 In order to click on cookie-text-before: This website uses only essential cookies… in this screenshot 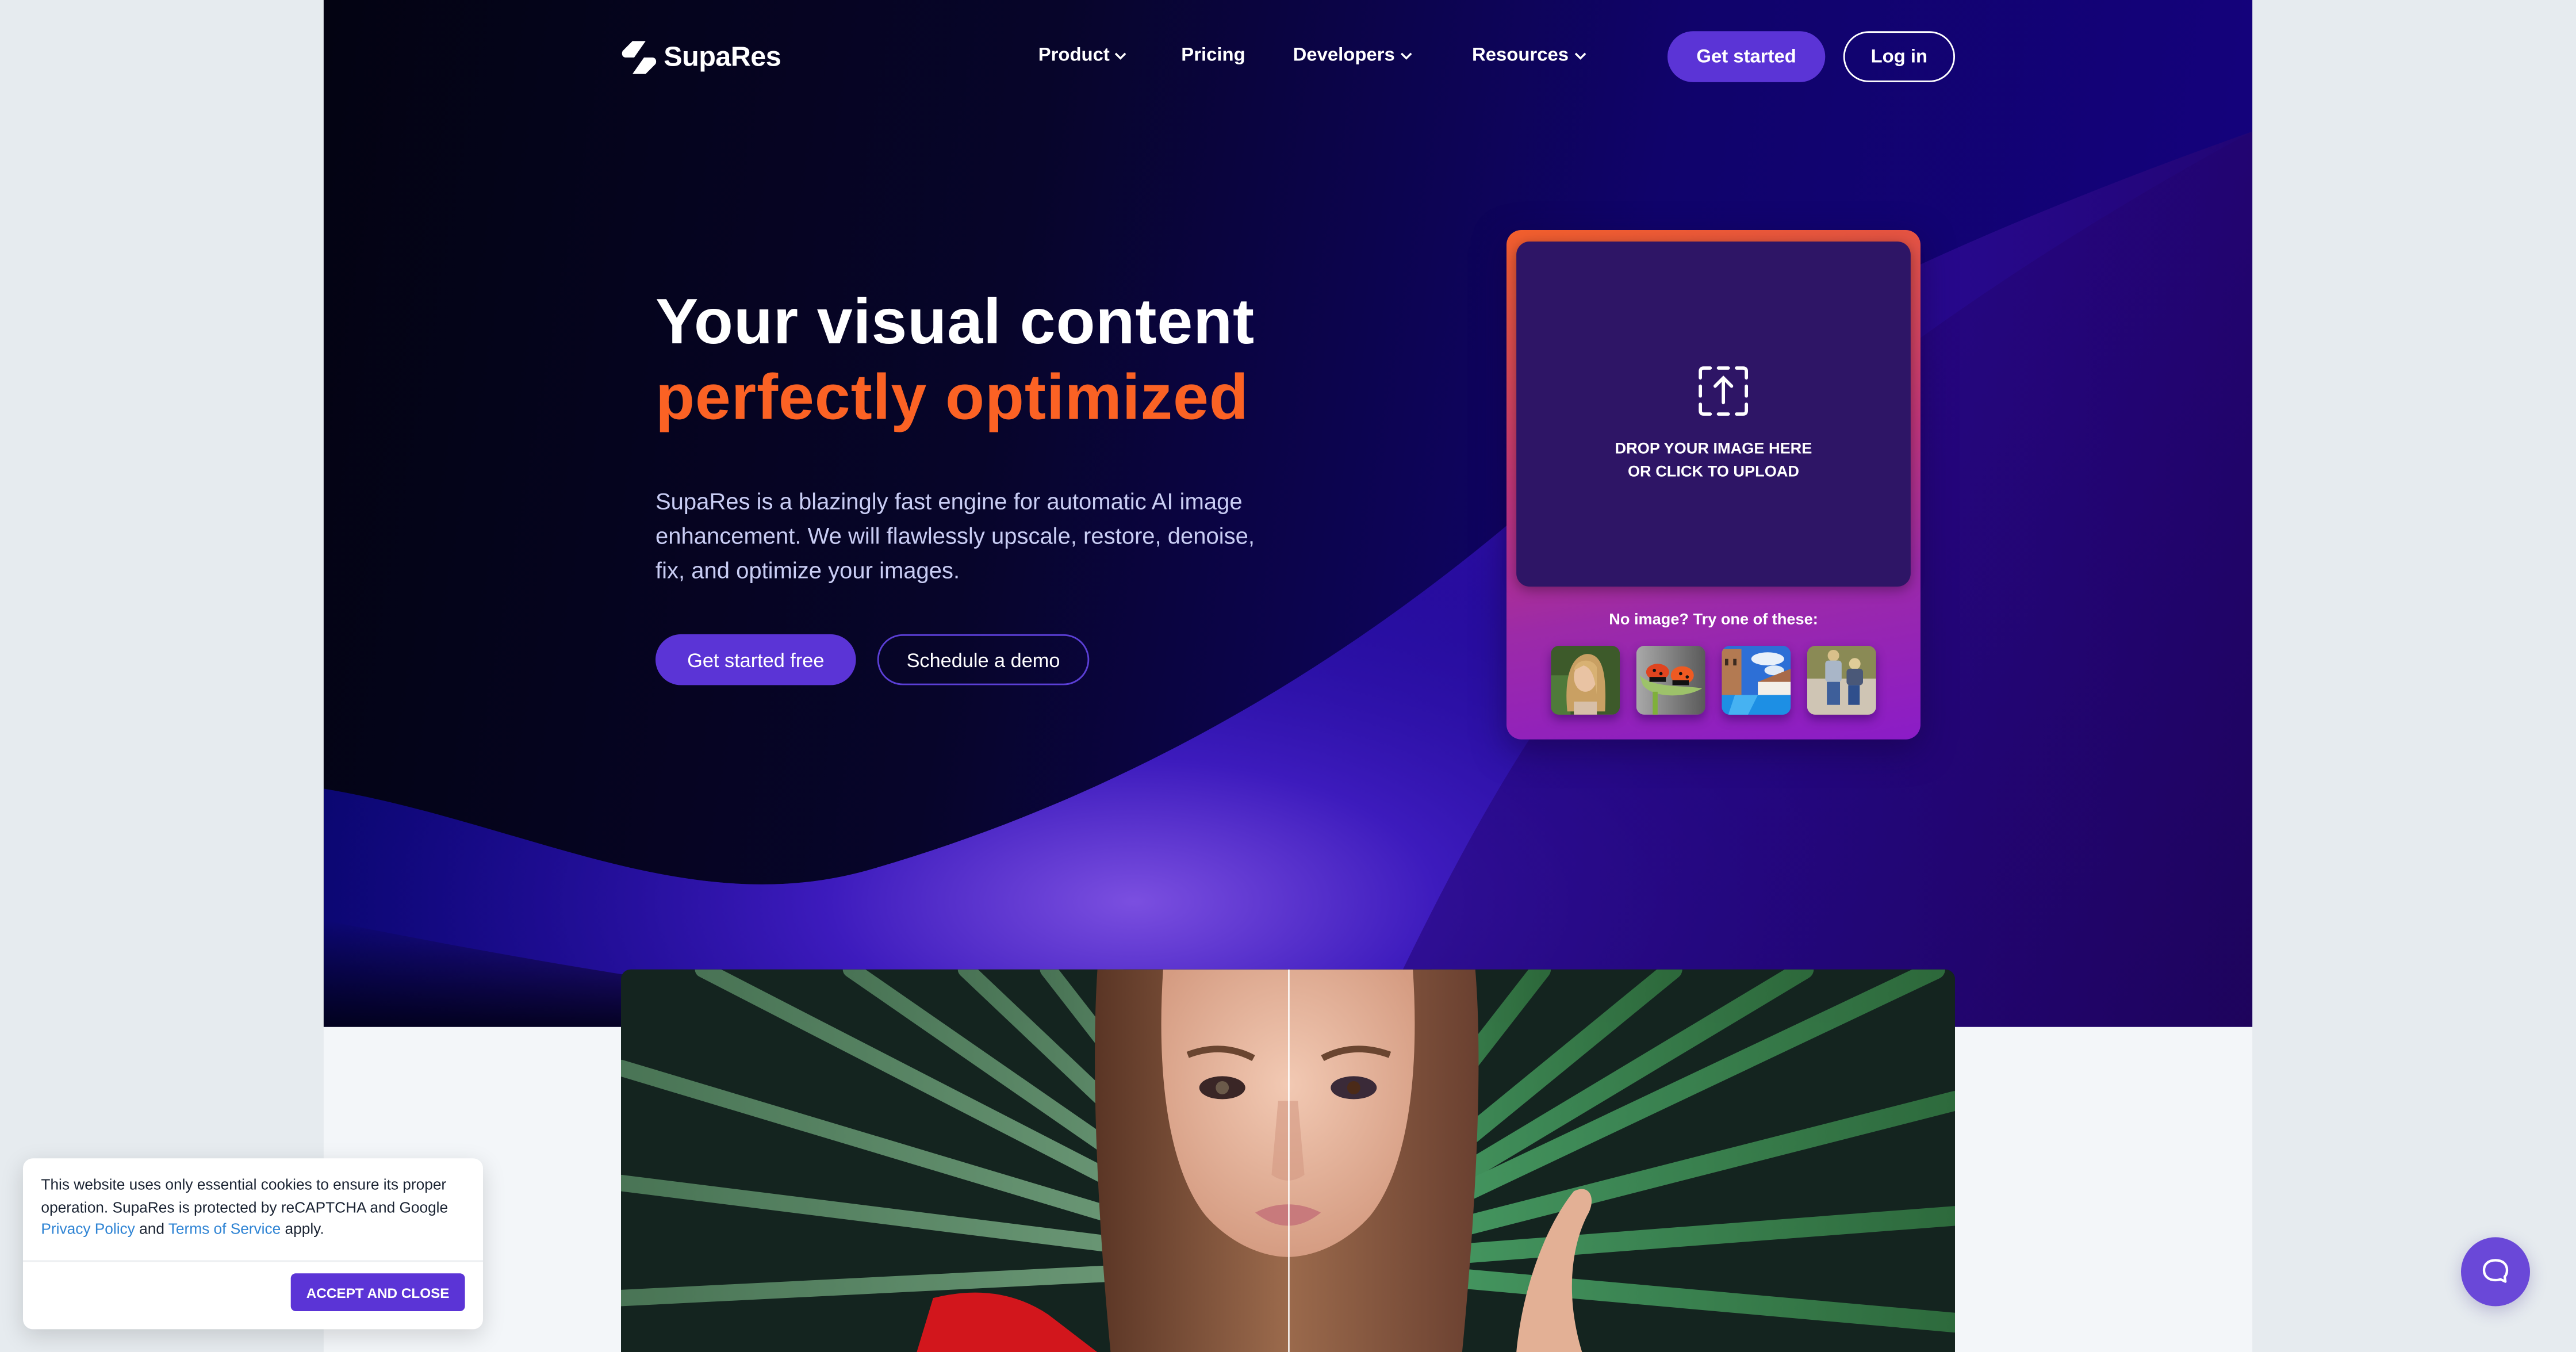, I will do `click(244, 1196)`.